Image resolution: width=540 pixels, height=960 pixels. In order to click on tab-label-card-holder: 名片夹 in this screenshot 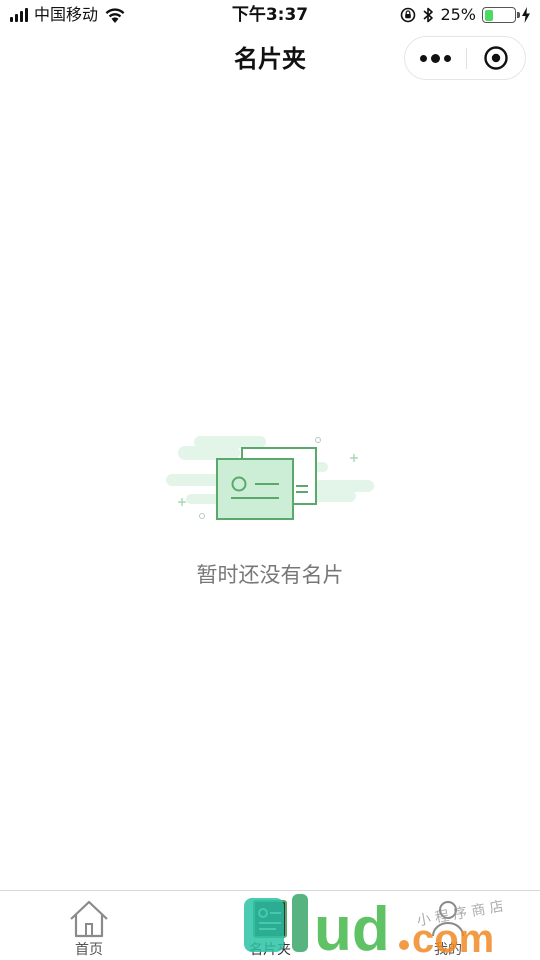, I will do `click(270, 950)`.